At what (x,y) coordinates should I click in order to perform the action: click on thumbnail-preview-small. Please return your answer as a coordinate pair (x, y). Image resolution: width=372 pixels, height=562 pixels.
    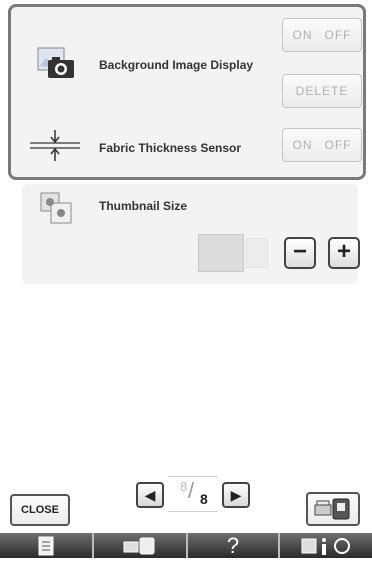
    Looking at the image, I should click on (257, 253).